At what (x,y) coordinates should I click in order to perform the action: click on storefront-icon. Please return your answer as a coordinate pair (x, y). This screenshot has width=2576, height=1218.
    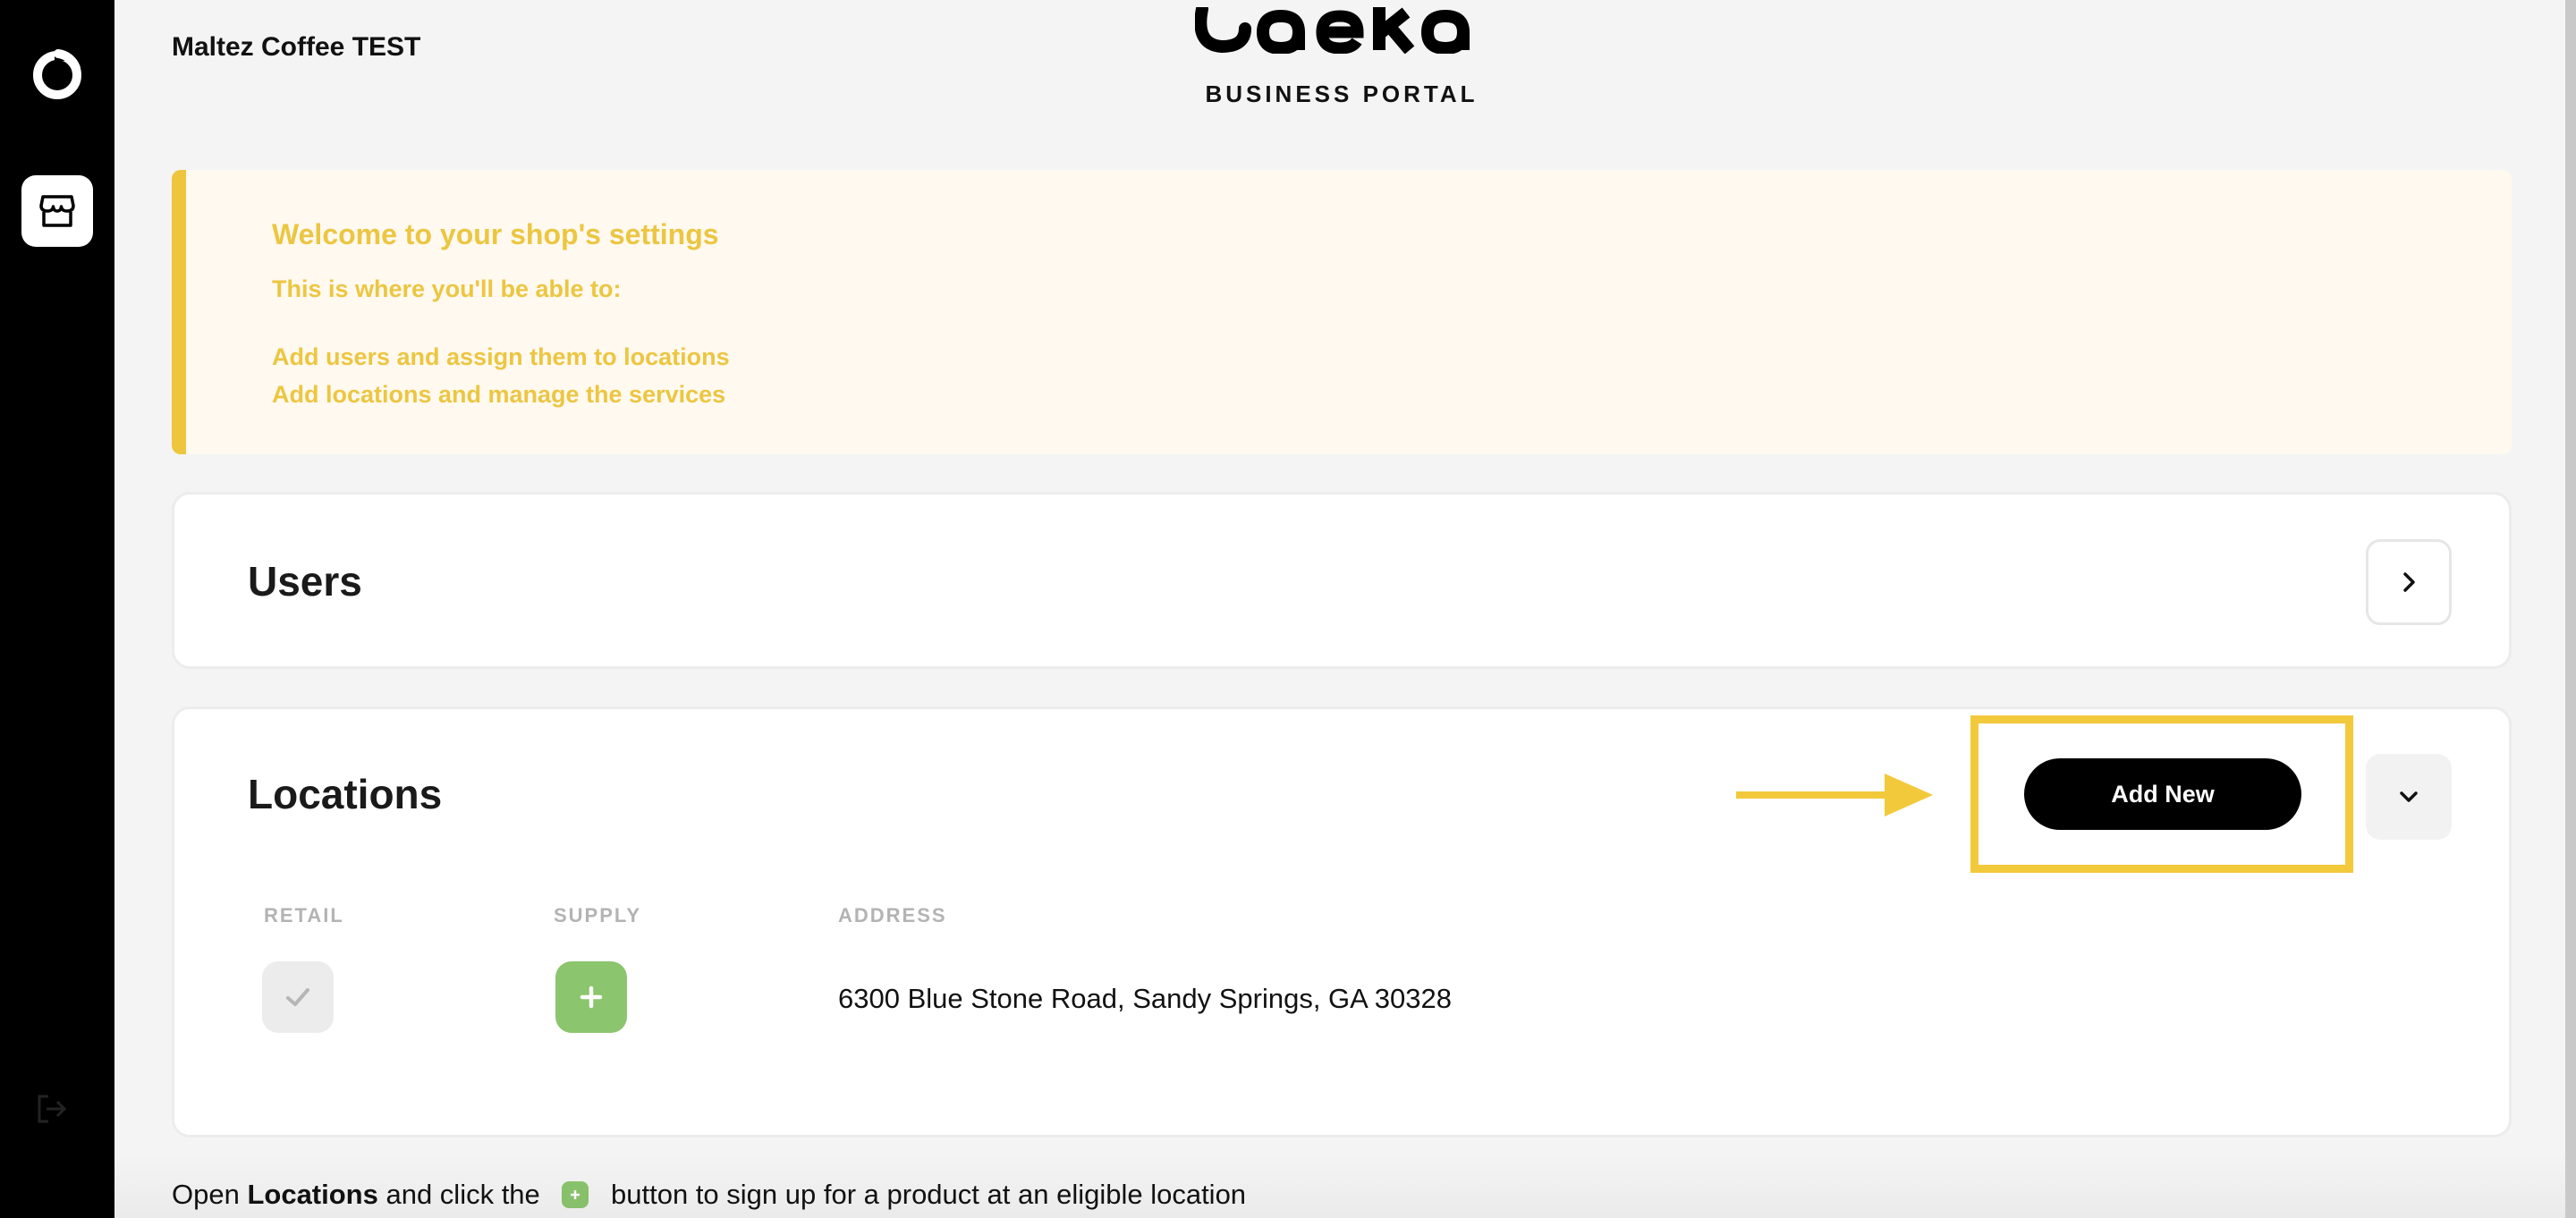
    Looking at the image, I should click on (57, 211).